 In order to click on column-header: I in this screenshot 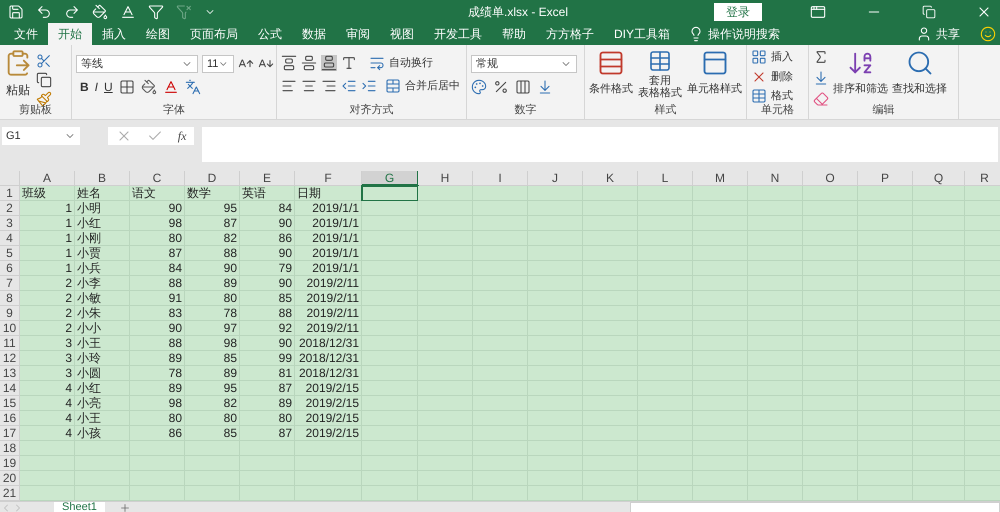, I will do `click(500, 178)`.